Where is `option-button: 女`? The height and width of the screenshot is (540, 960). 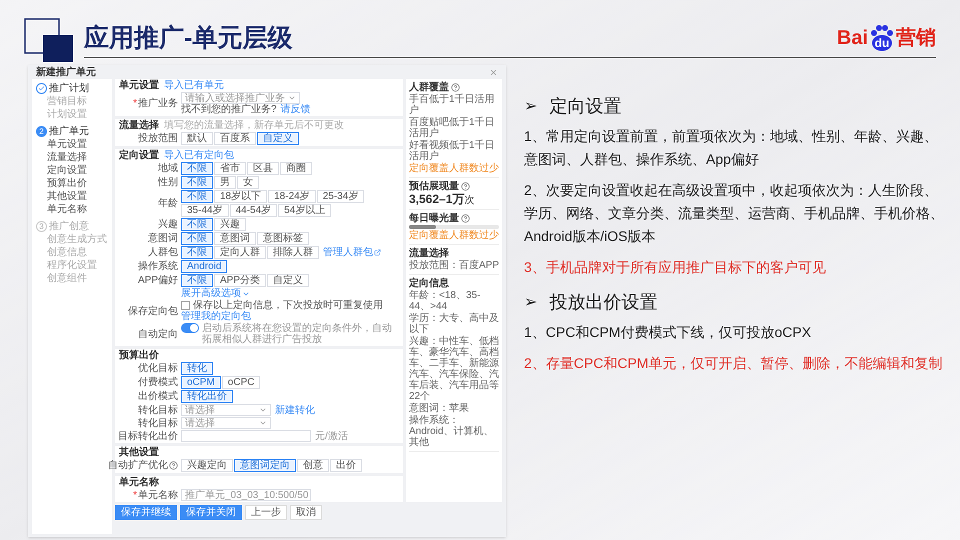 option-button: 女 is located at coordinates (248, 182).